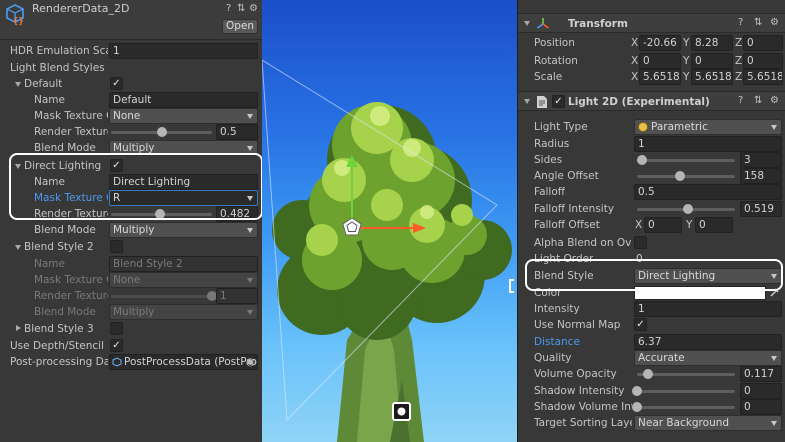 Image resolution: width=785 pixels, height=442 pixels. What do you see at coordinates (237, 132) in the screenshot?
I see `default-render-field: 0.5` at bounding box center [237, 132].